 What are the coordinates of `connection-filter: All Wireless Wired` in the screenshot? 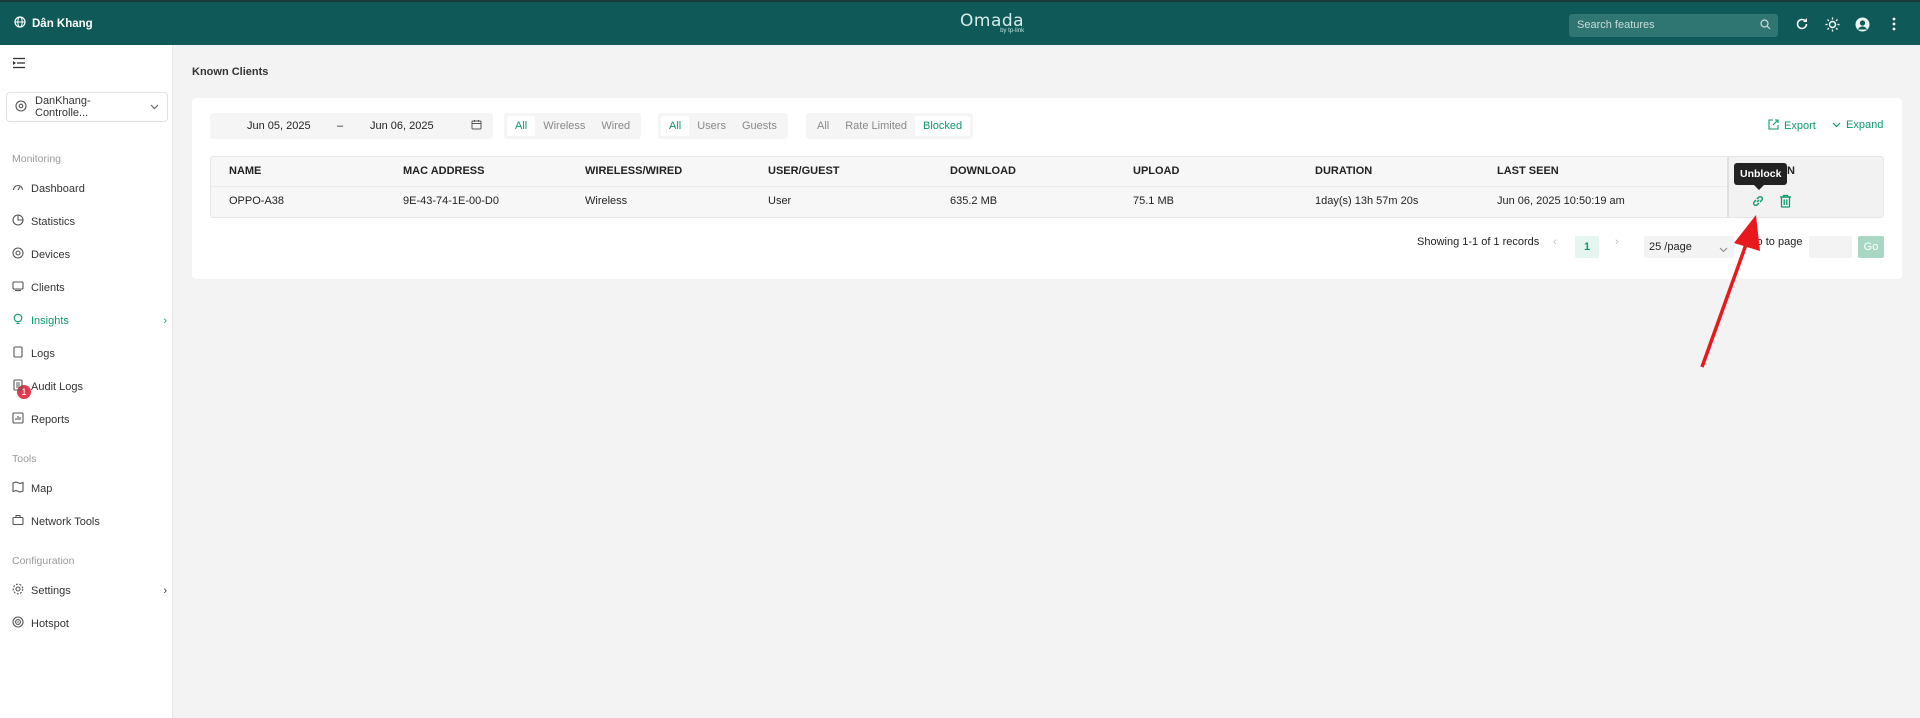 It's located at (573, 126).